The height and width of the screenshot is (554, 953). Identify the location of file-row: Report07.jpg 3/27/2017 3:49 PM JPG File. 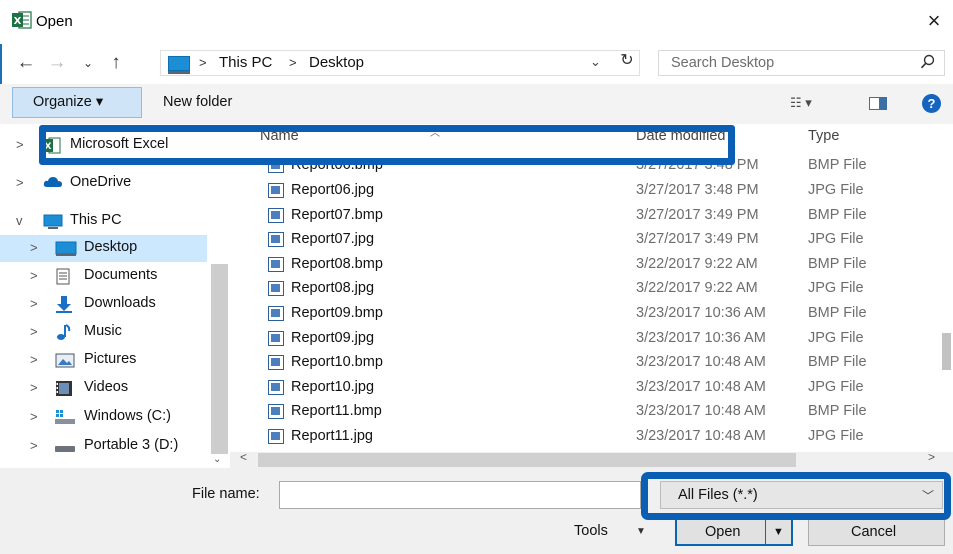
(580, 240).